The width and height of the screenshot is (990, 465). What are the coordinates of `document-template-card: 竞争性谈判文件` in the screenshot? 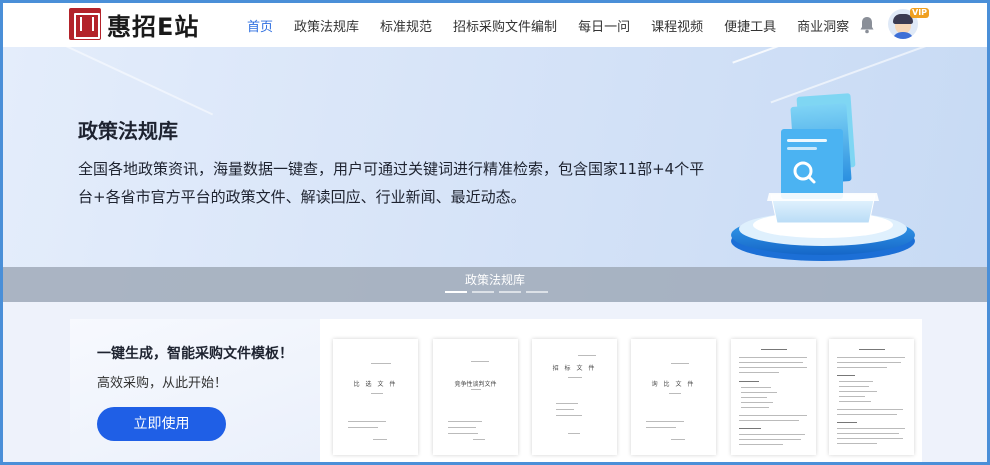 It's located at (475, 397).